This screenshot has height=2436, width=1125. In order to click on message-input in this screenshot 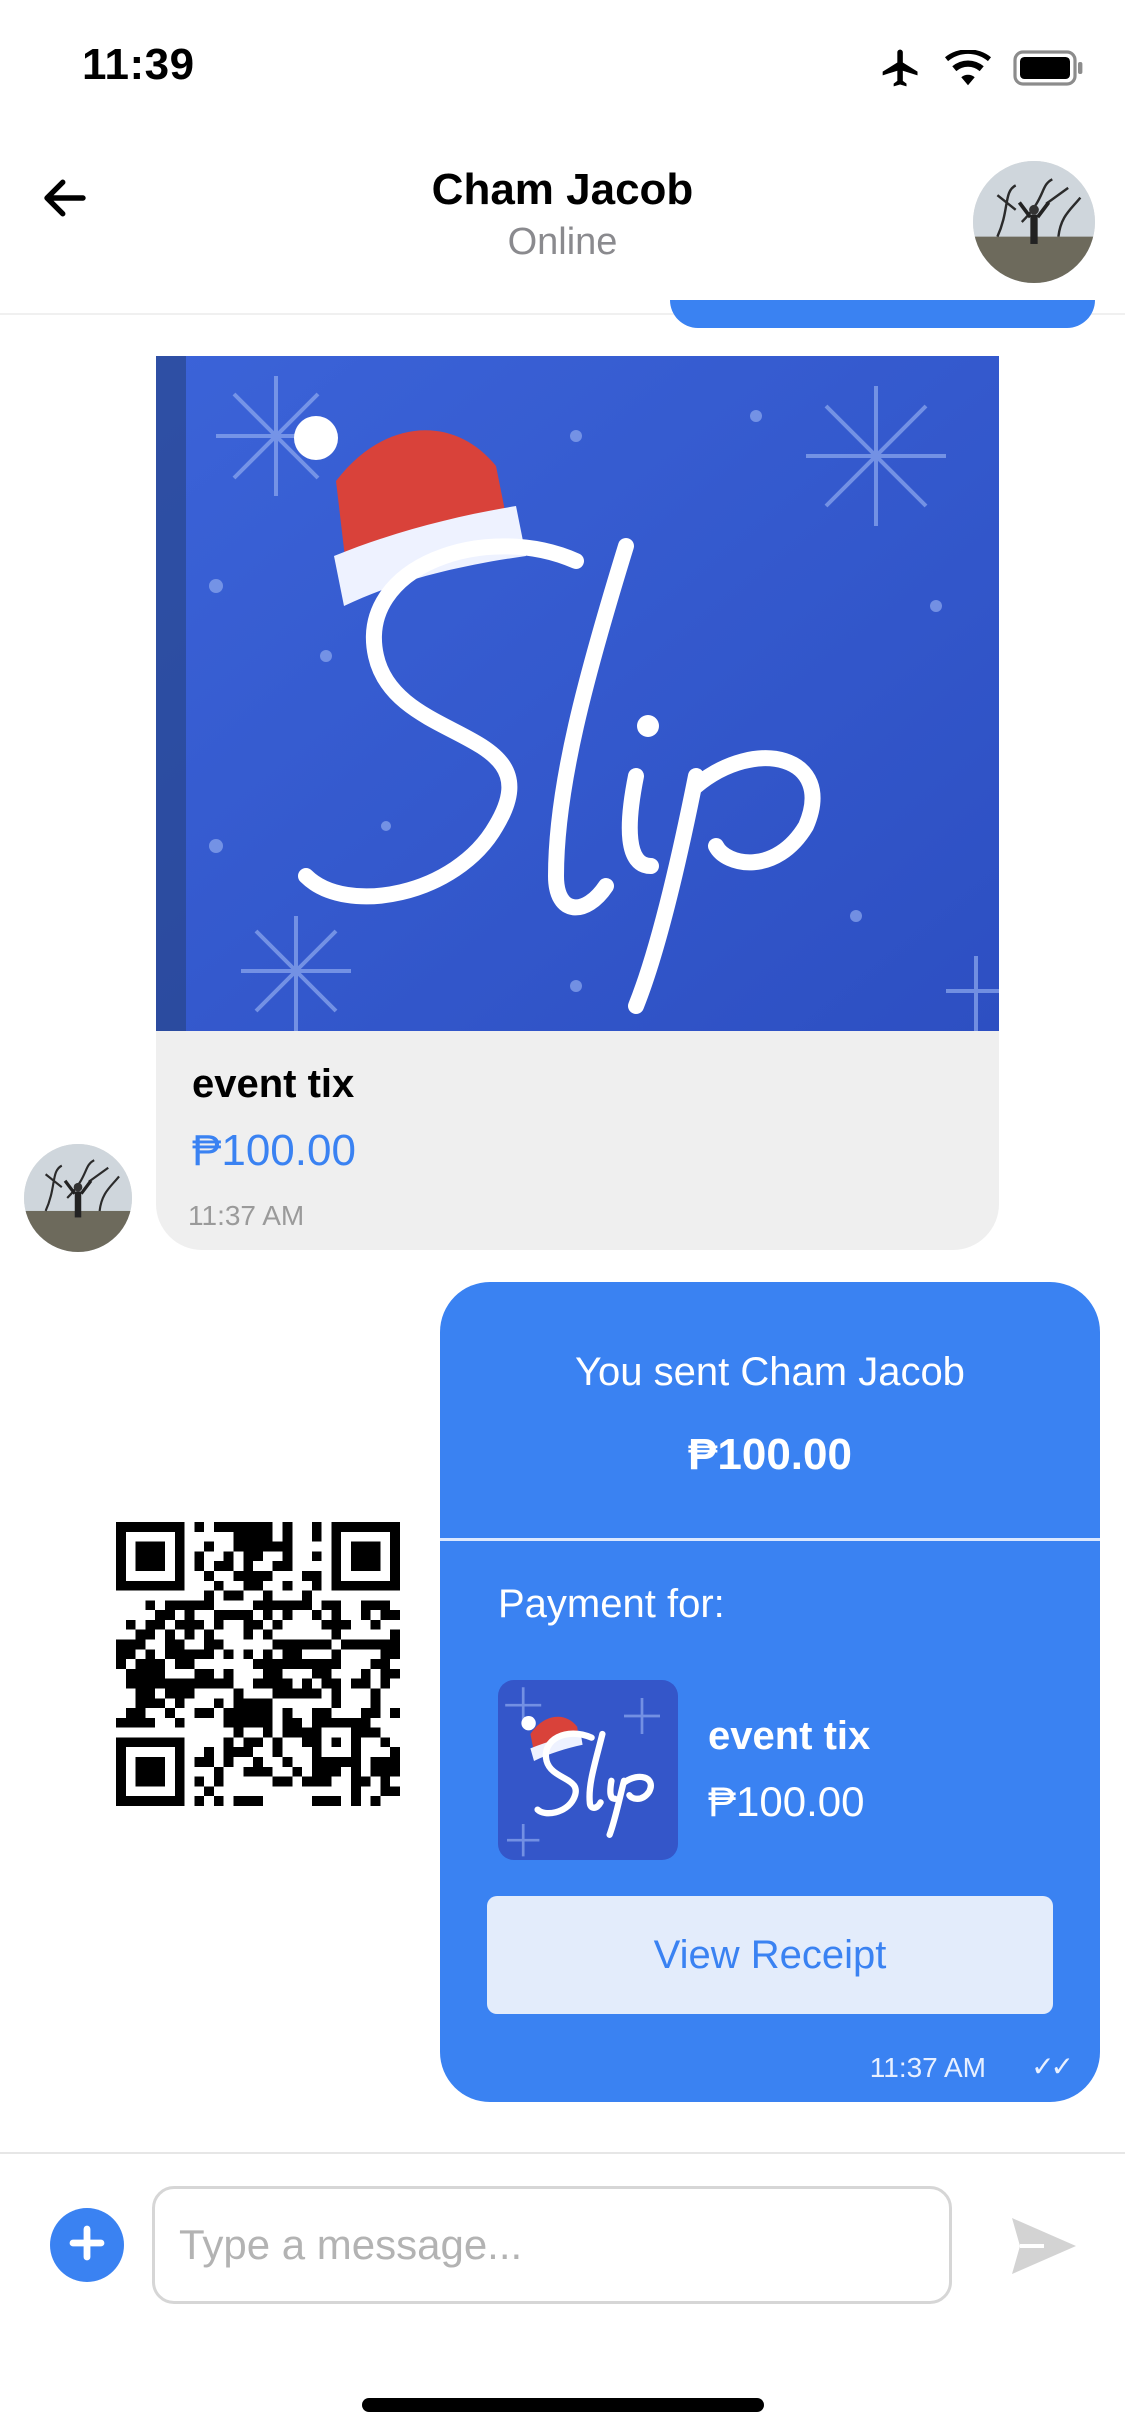, I will do `click(552, 2245)`.